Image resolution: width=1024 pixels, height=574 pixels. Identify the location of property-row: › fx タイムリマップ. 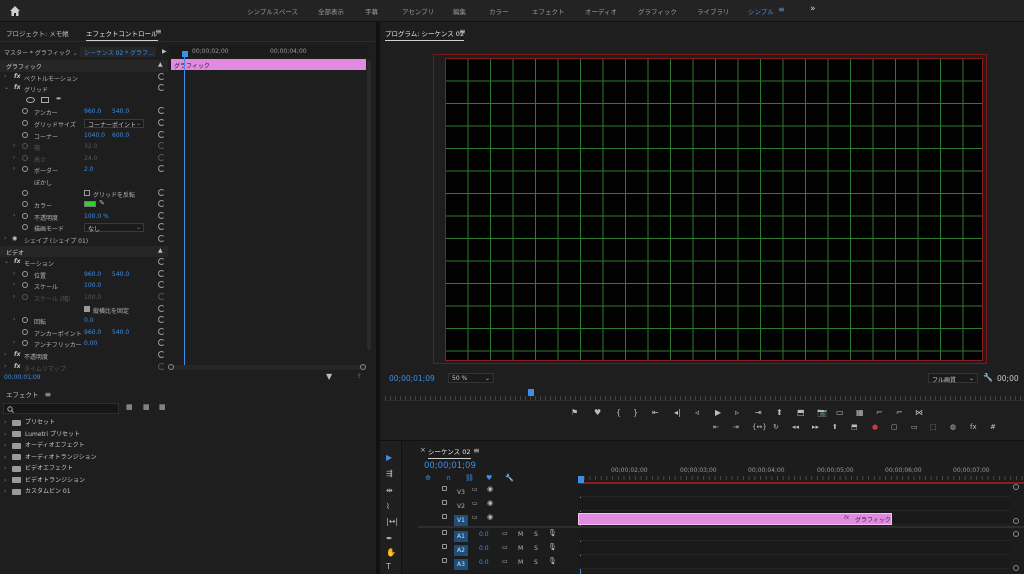
(84, 367).